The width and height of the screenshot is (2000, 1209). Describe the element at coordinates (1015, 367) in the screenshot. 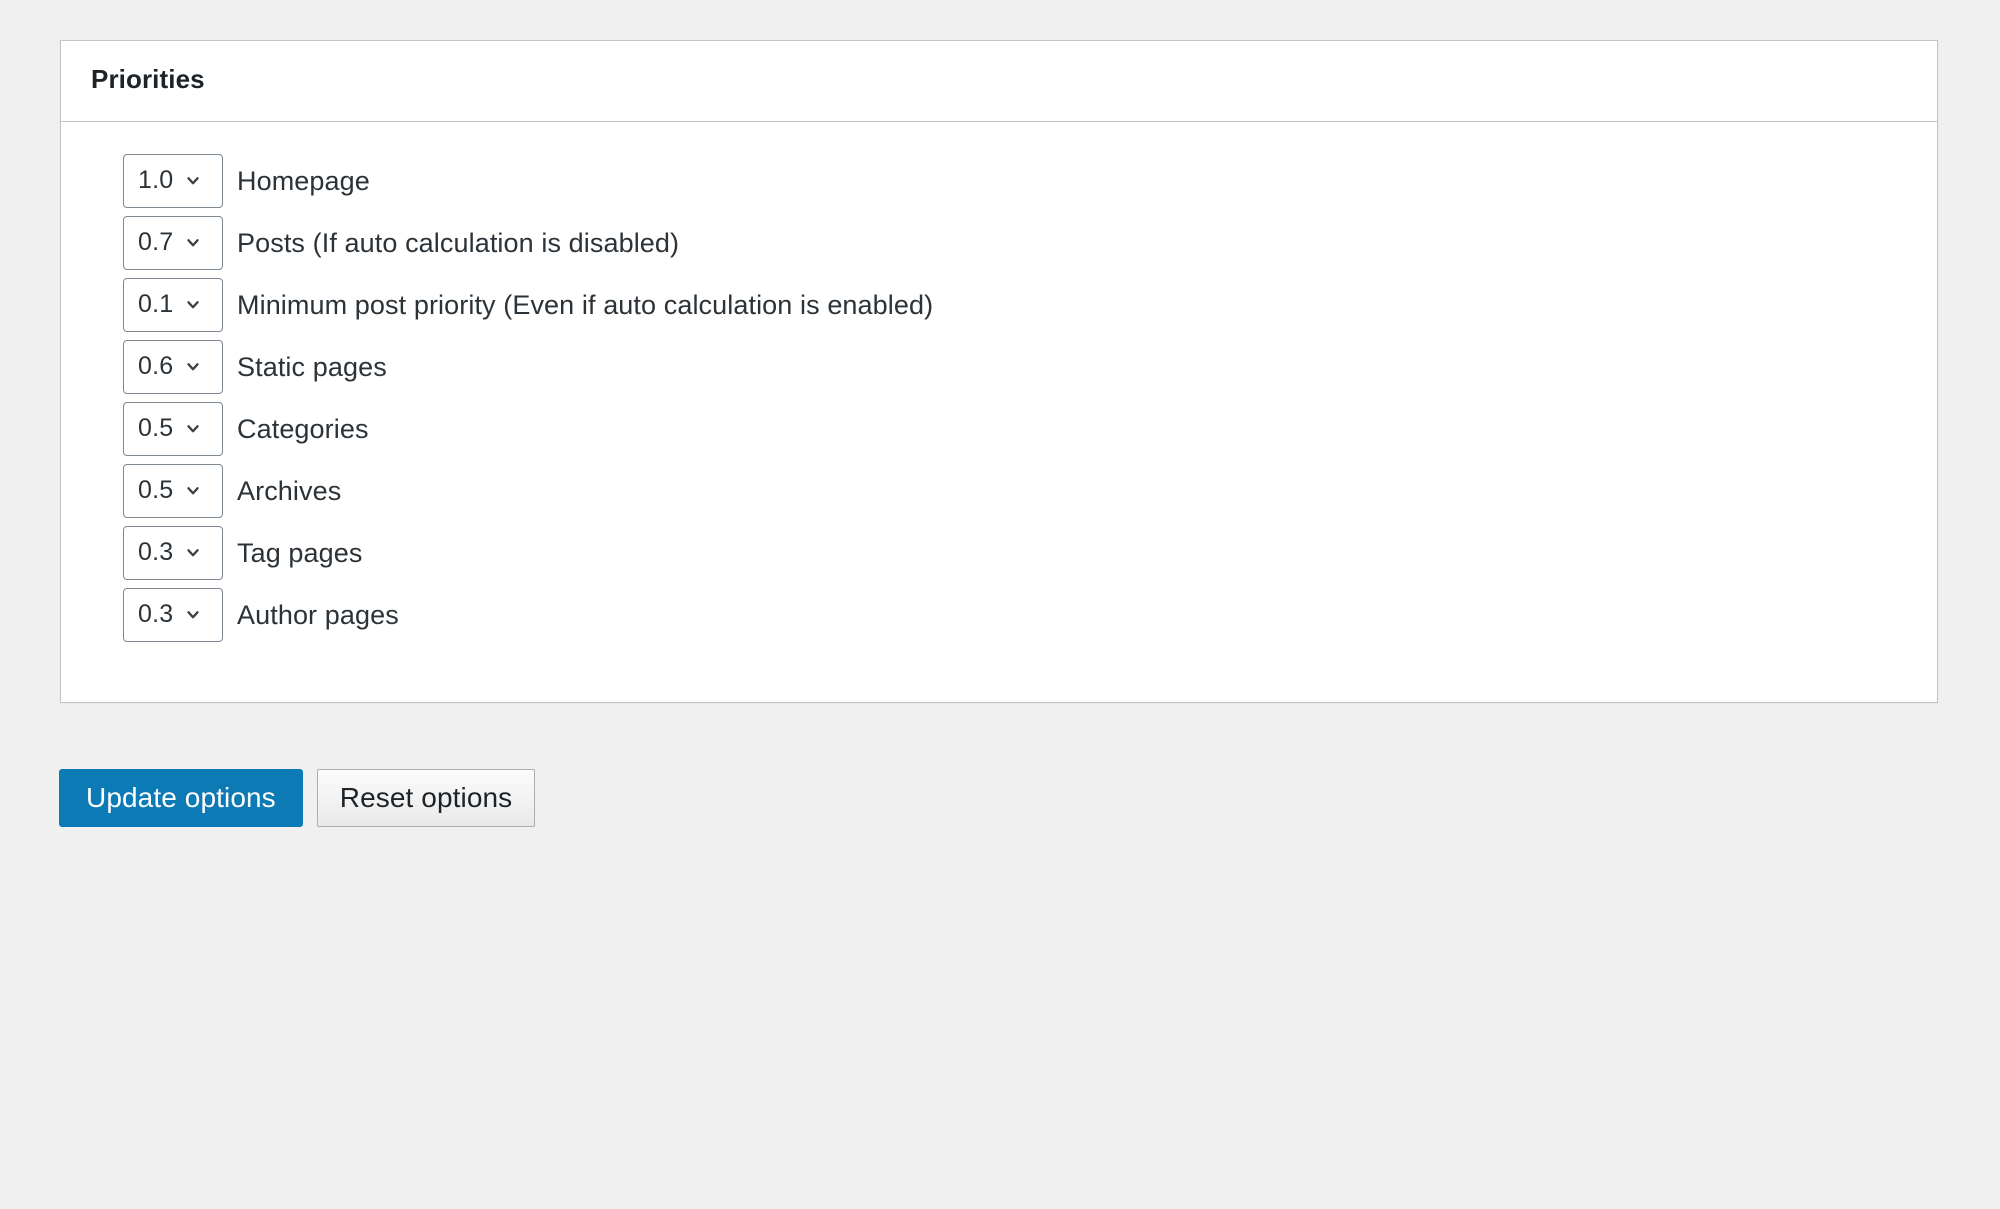

I see `priority-row-static-pages: 0.6 Static pages` at that location.